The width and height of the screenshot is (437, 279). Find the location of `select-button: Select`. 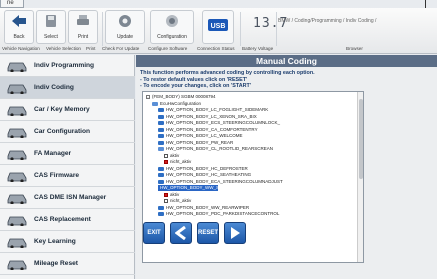

select-button: Select is located at coordinates (51, 27).